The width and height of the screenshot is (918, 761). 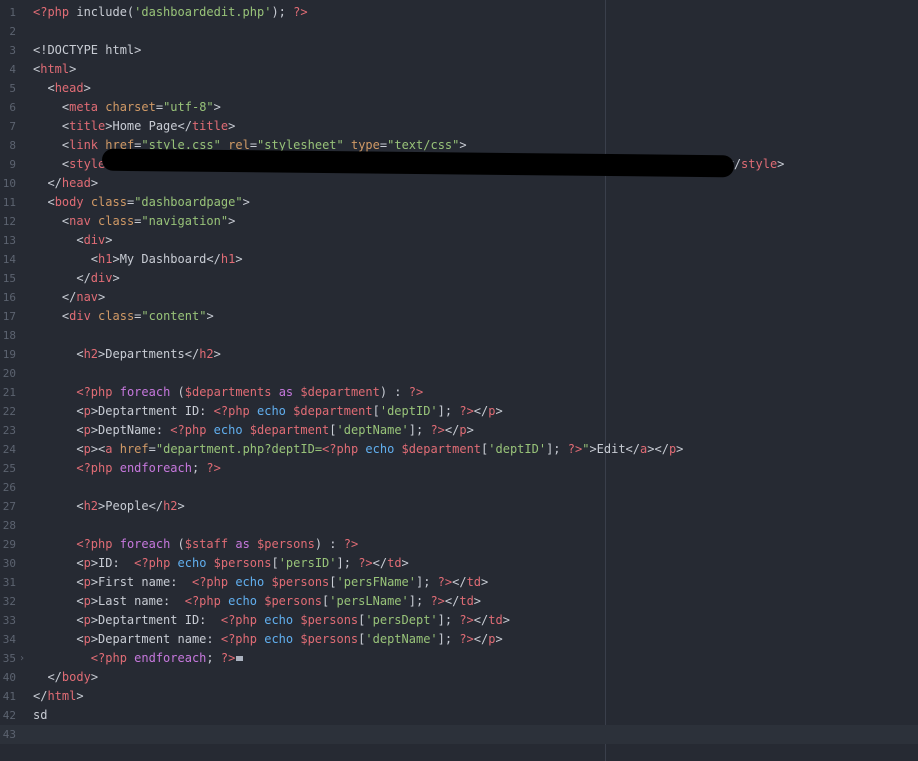 What do you see at coordinates (459, 202) in the screenshot?
I see `code-line: 11 <body class="dashboardpage">` at bounding box center [459, 202].